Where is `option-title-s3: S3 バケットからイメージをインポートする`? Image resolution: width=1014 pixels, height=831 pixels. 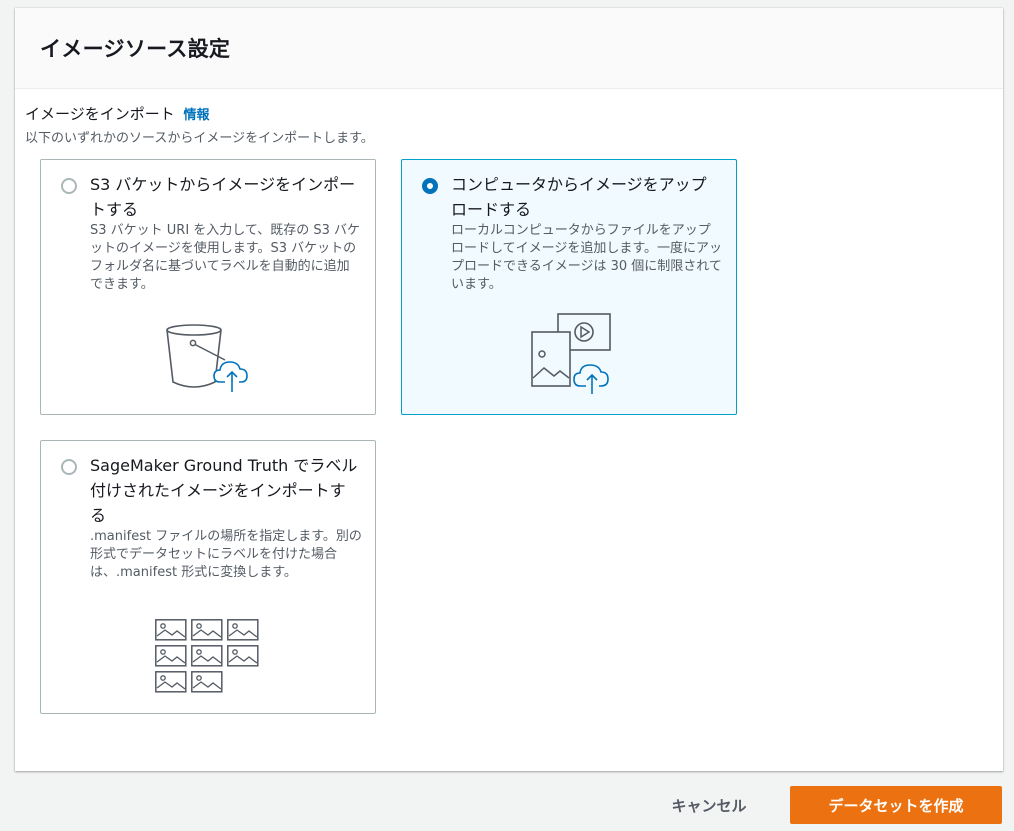
option-title-s3: S3 バケットからイメージをインポートする is located at coordinates (223, 197).